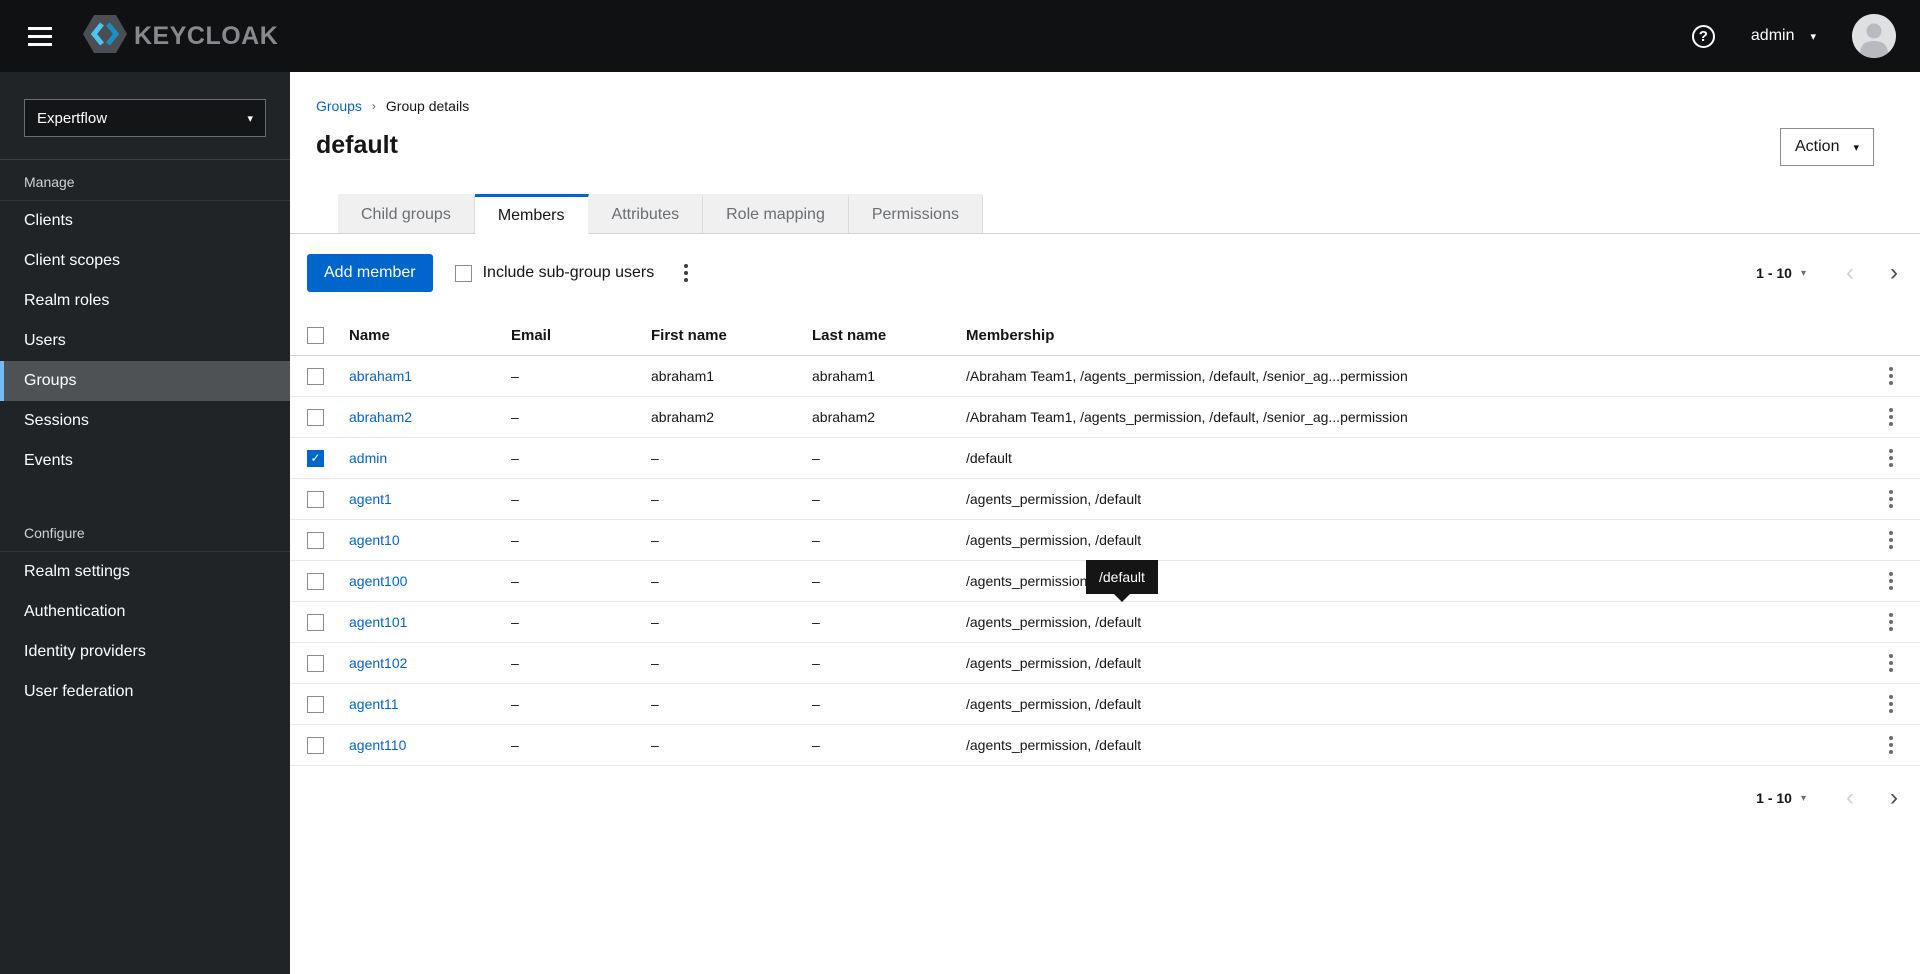 This screenshot has height=974, width=1920. Describe the element at coordinates (463, 273) in the screenshot. I see `include-subgroup-checkbox` at that location.